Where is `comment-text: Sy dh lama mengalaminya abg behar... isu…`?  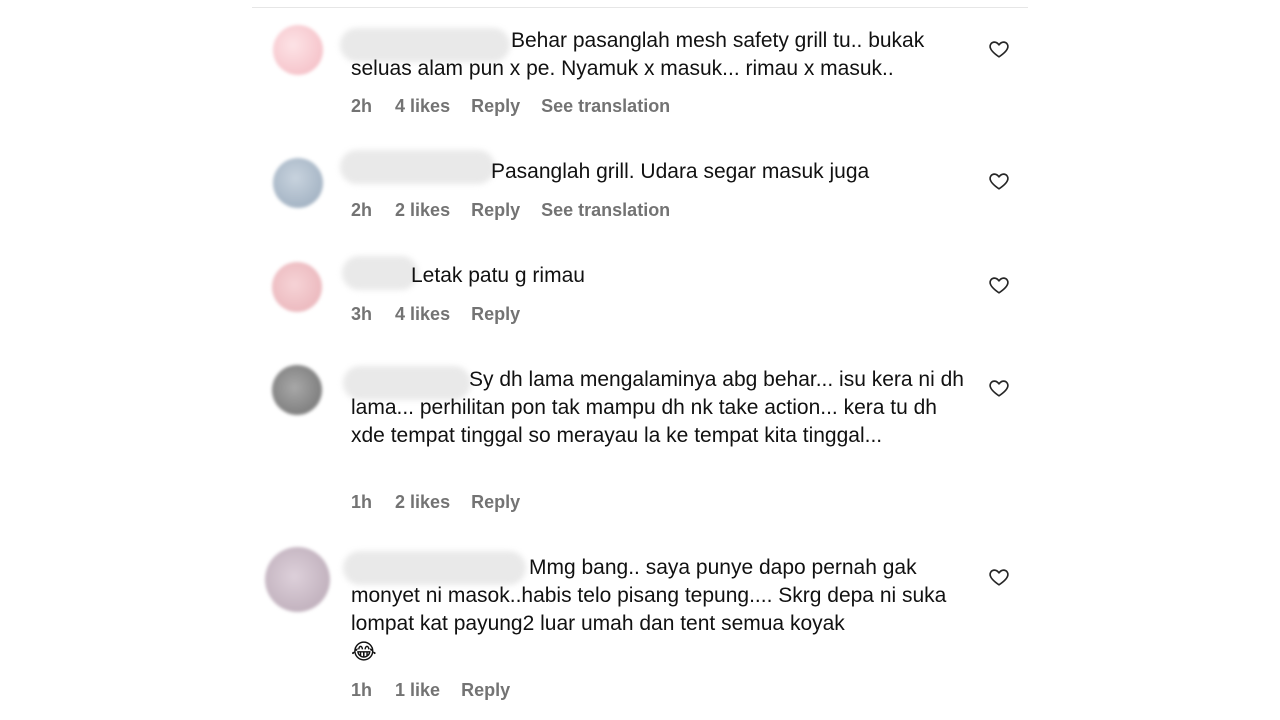 comment-text: Sy dh lama mengalaminya abg behar... isu… is located at coordinates (657, 407).